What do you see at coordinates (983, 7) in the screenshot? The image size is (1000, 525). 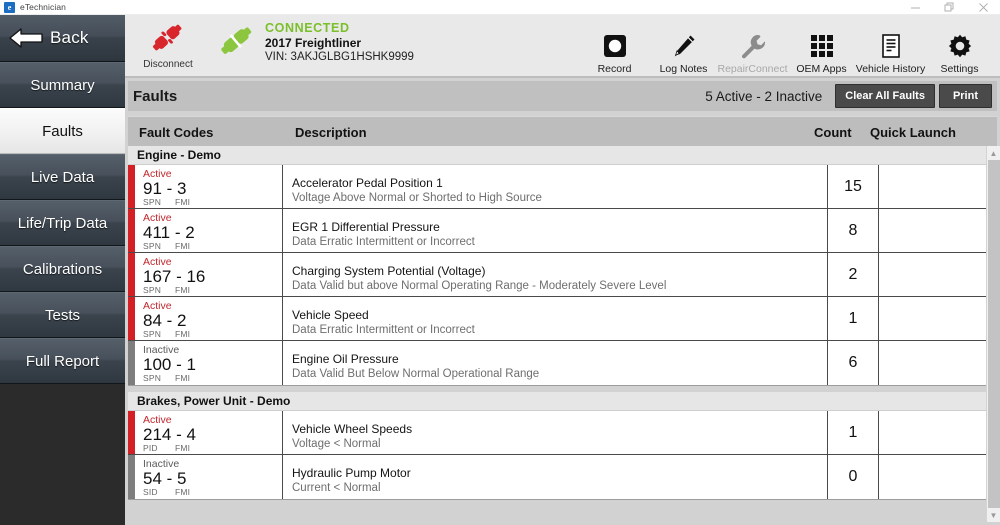 I see `close-button` at bounding box center [983, 7].